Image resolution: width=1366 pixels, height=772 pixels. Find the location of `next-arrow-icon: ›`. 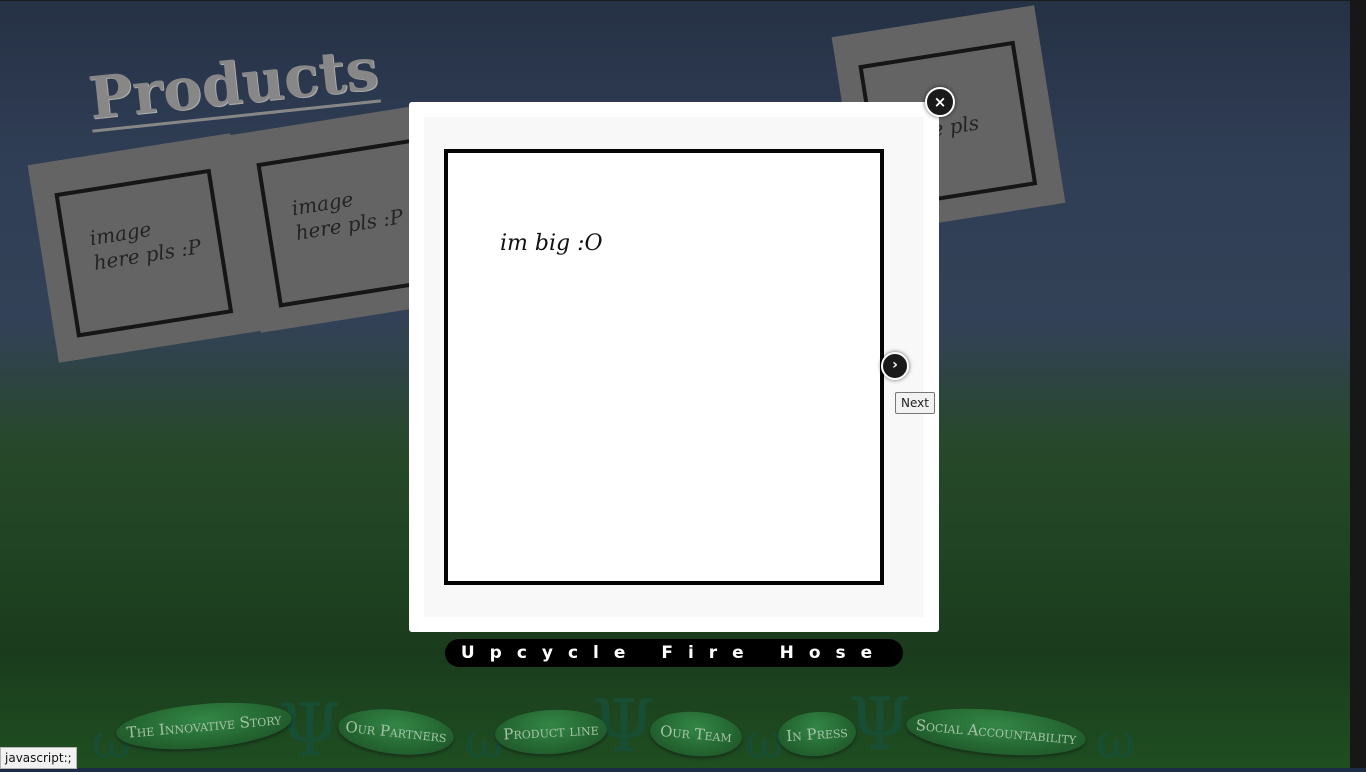

next-arrow-icon: › is located at coordinates (895, 366).